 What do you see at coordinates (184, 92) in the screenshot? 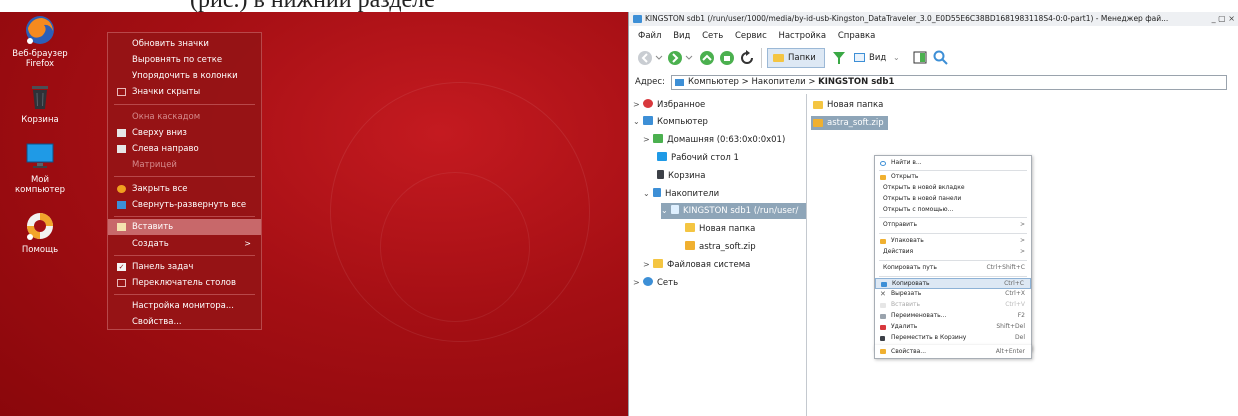
I see `menu-item-icons-hidden: Значки скрыты` at bounding box center [184, 92].